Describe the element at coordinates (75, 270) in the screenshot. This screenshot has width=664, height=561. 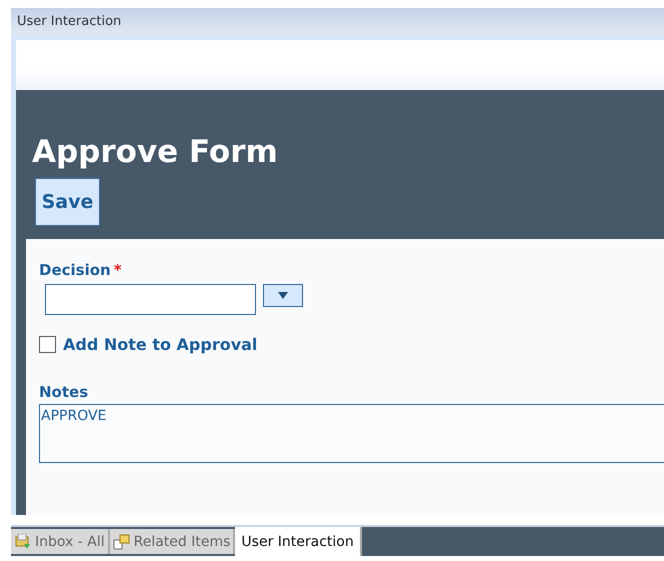
I see `decision-label: Decision` at that location.